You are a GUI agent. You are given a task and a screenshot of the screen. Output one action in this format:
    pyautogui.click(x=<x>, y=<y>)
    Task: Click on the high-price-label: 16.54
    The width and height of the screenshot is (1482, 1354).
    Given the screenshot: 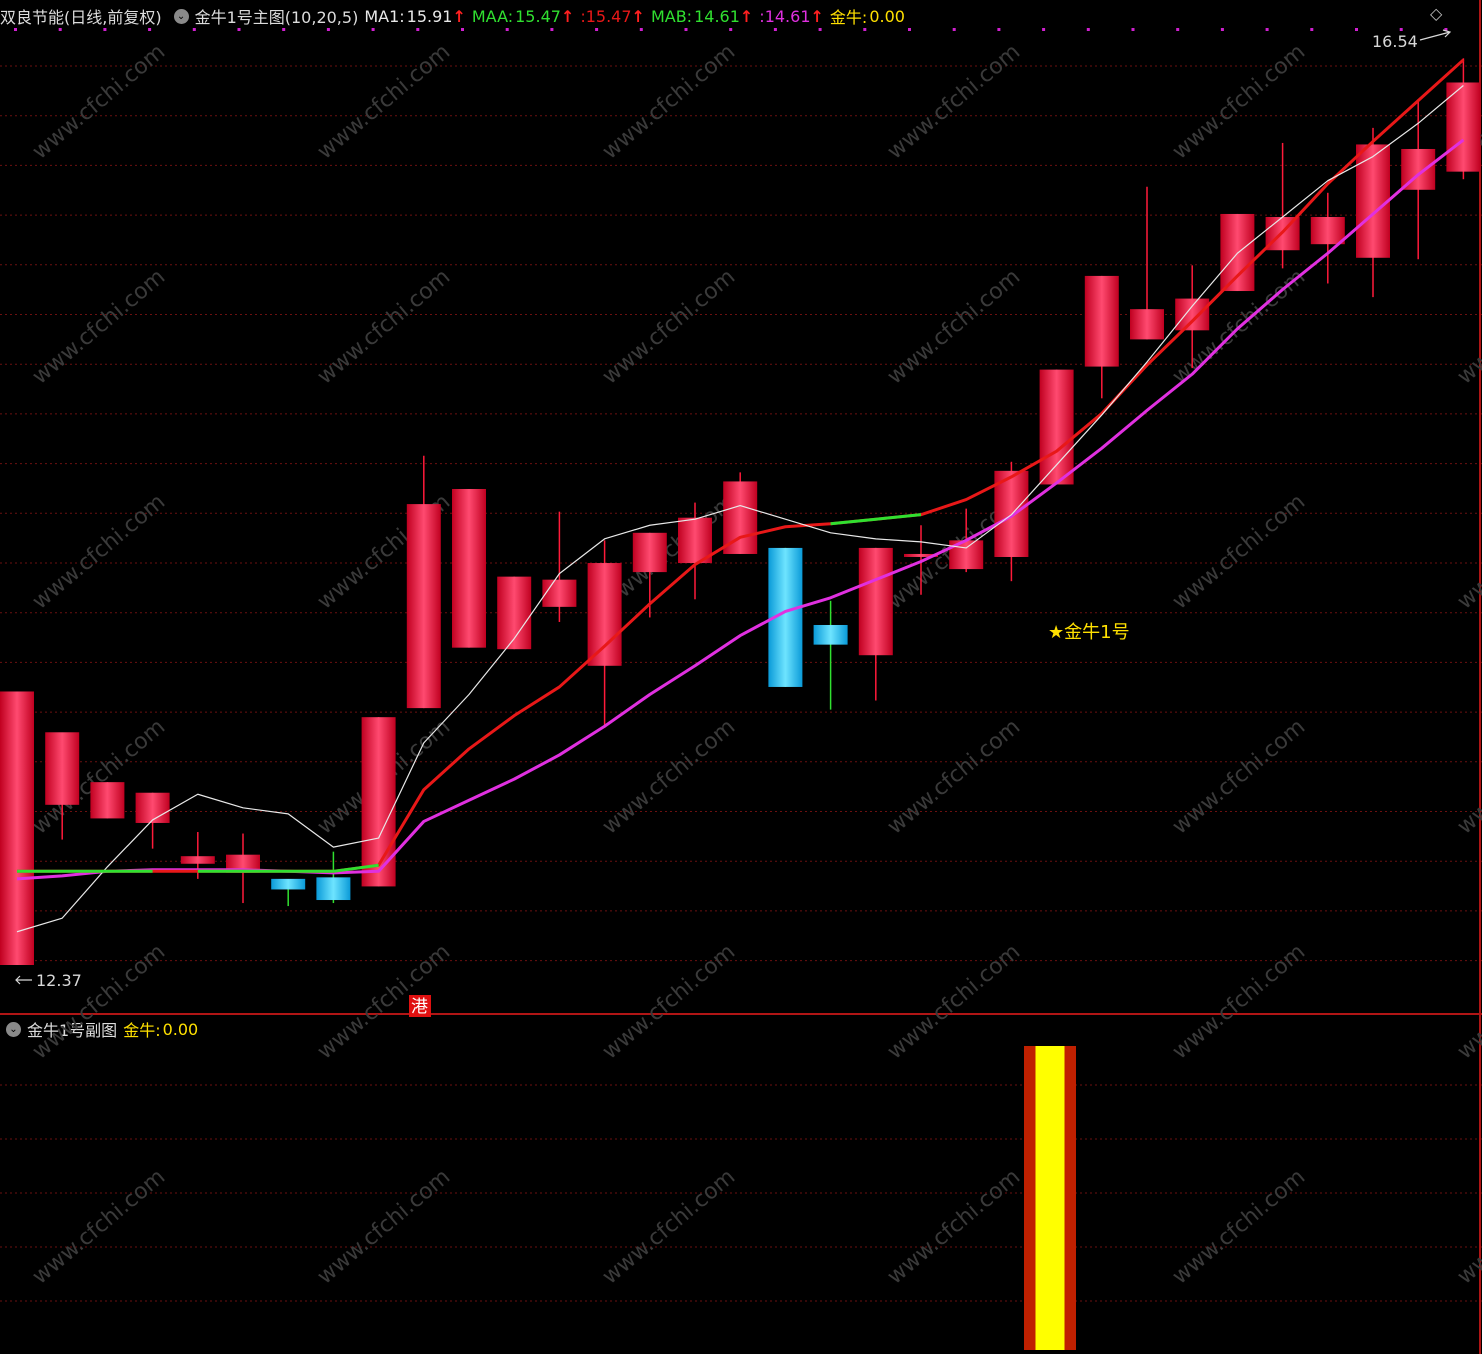 What is the action you would take?
    pyautogui.click(x=1395, y=41)
    